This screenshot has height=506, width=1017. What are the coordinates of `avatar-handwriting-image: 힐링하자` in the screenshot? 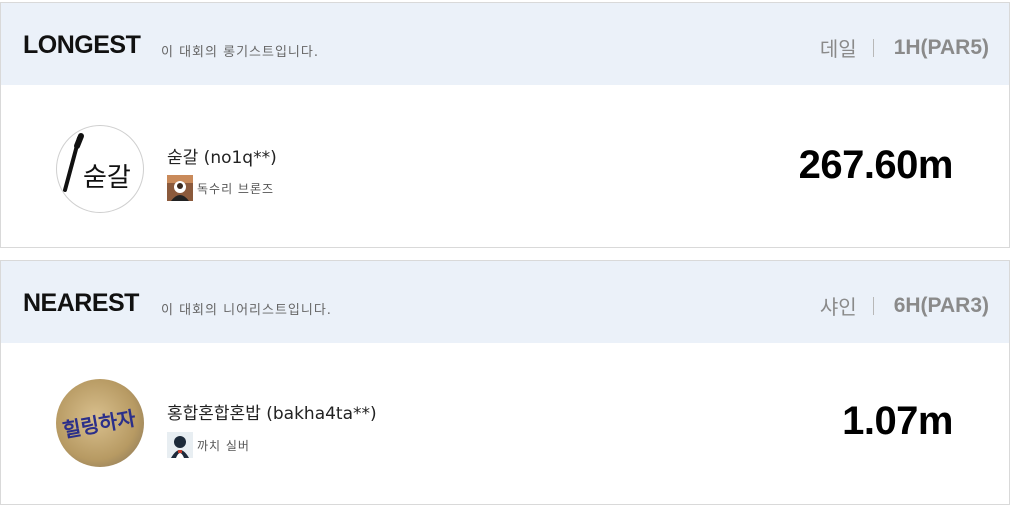 It's located at (99, 424).